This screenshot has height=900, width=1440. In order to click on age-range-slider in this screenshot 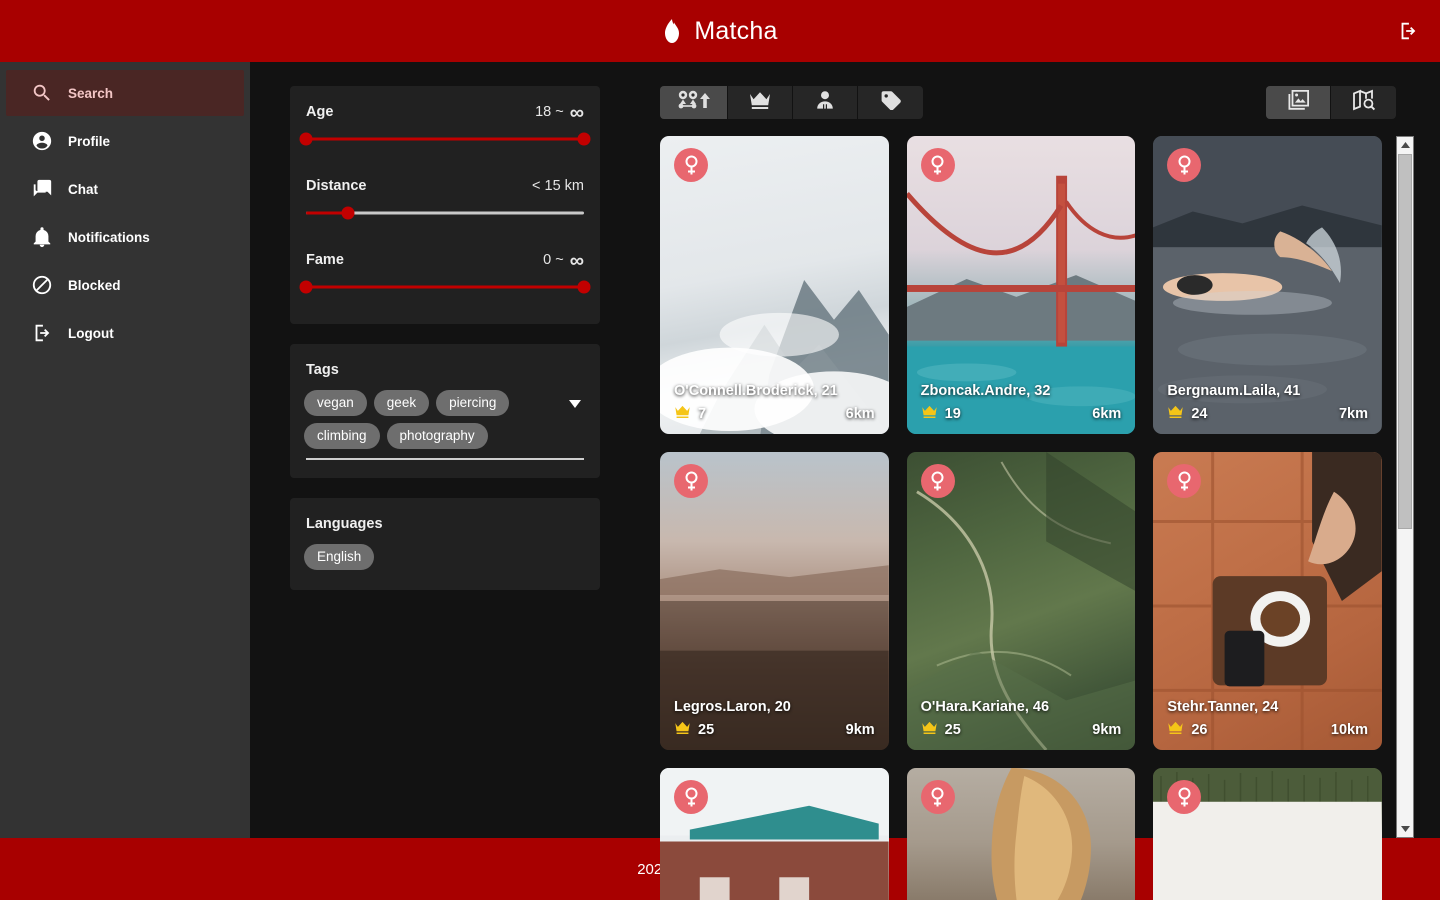, I will do `click(445, 139)`.